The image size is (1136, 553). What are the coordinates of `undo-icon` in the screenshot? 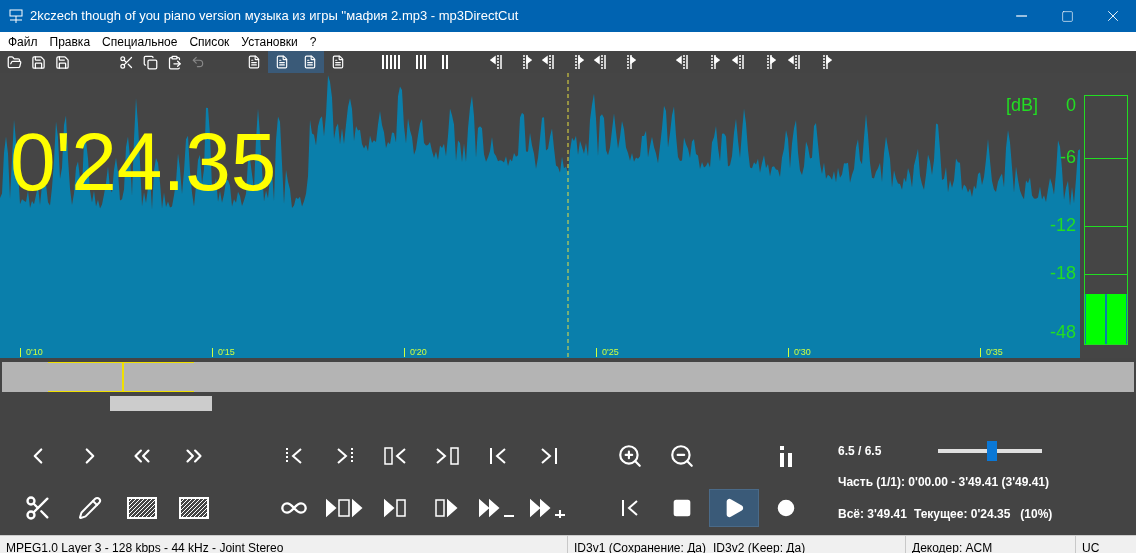 It's located at (198, 62).